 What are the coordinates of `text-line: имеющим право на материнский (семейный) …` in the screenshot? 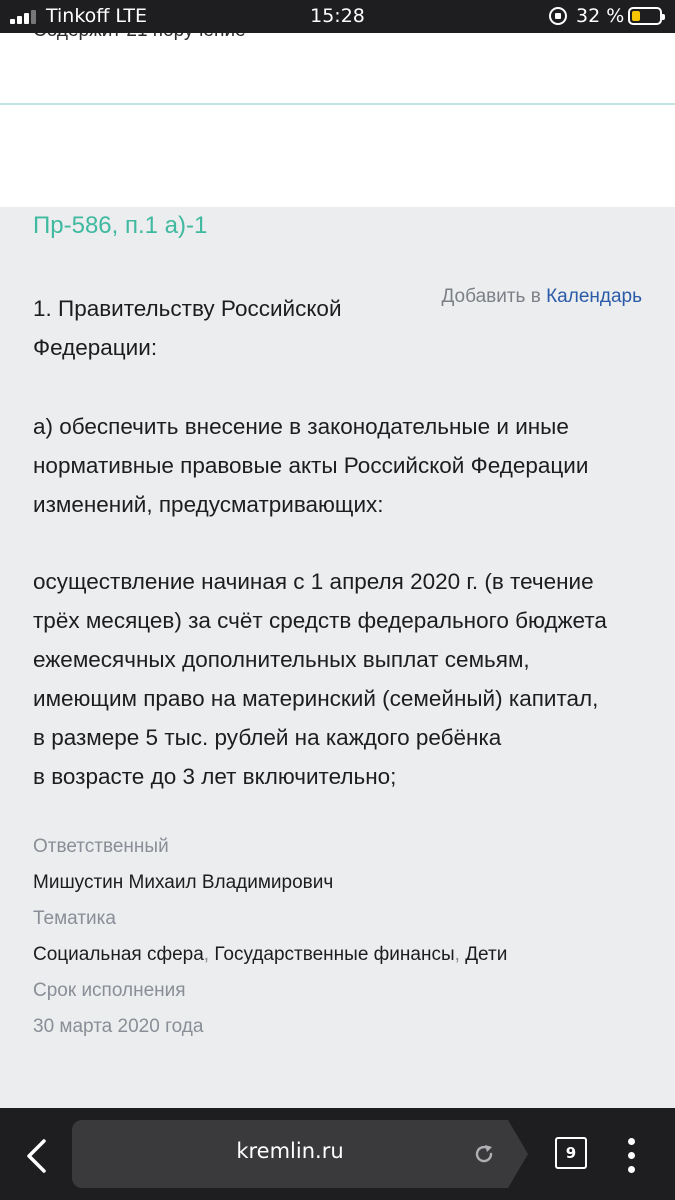 It's located at (316, 698).